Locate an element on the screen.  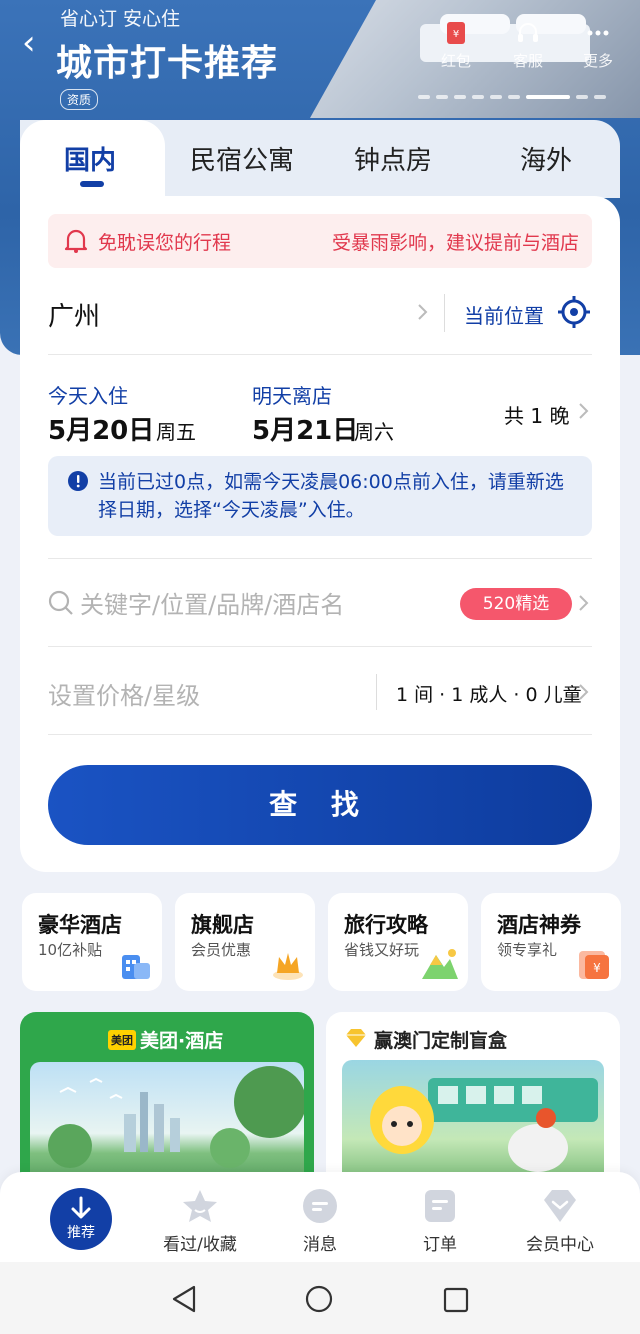
tab-active-indicator is located at coordinates (92, 184).